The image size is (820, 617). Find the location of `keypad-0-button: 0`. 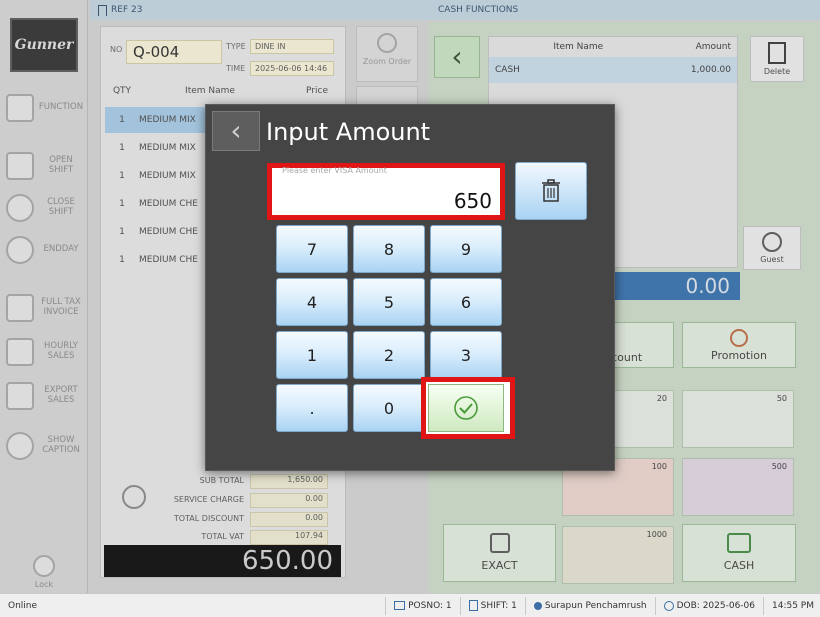

keypad-0-button: 0 is located at coordinates (389, 408).